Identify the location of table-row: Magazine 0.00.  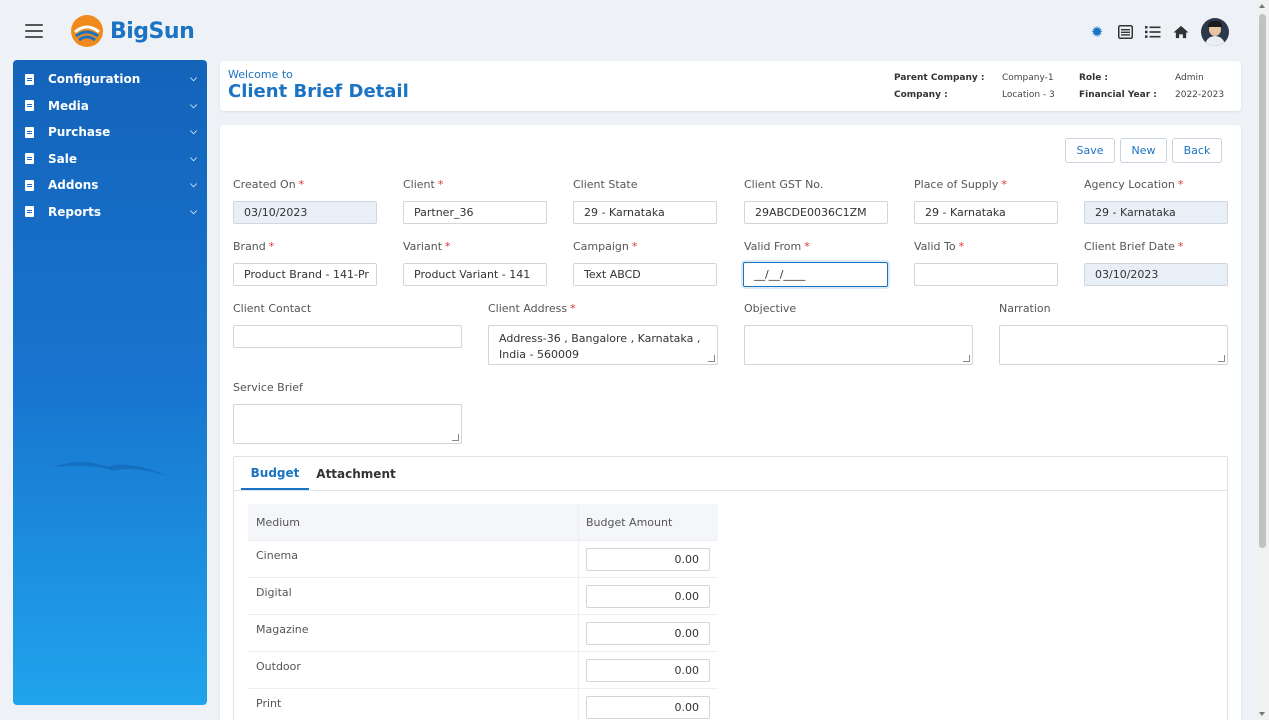
(483, 633).